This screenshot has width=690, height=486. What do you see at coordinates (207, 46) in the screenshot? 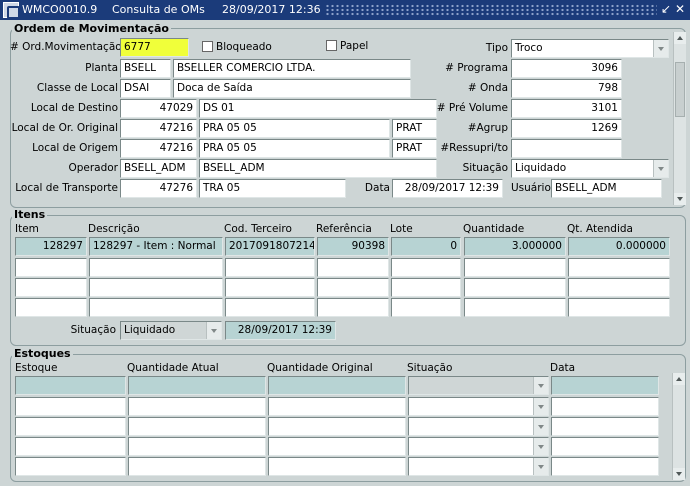
I see `bloqueado-checkbox` at bounding box center [207, 46].